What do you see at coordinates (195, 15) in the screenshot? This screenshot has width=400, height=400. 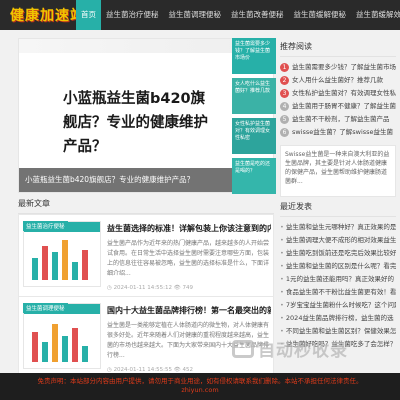 I see `nav-item-2: 益生菌调理便秘` at bounding box center [195, 15].